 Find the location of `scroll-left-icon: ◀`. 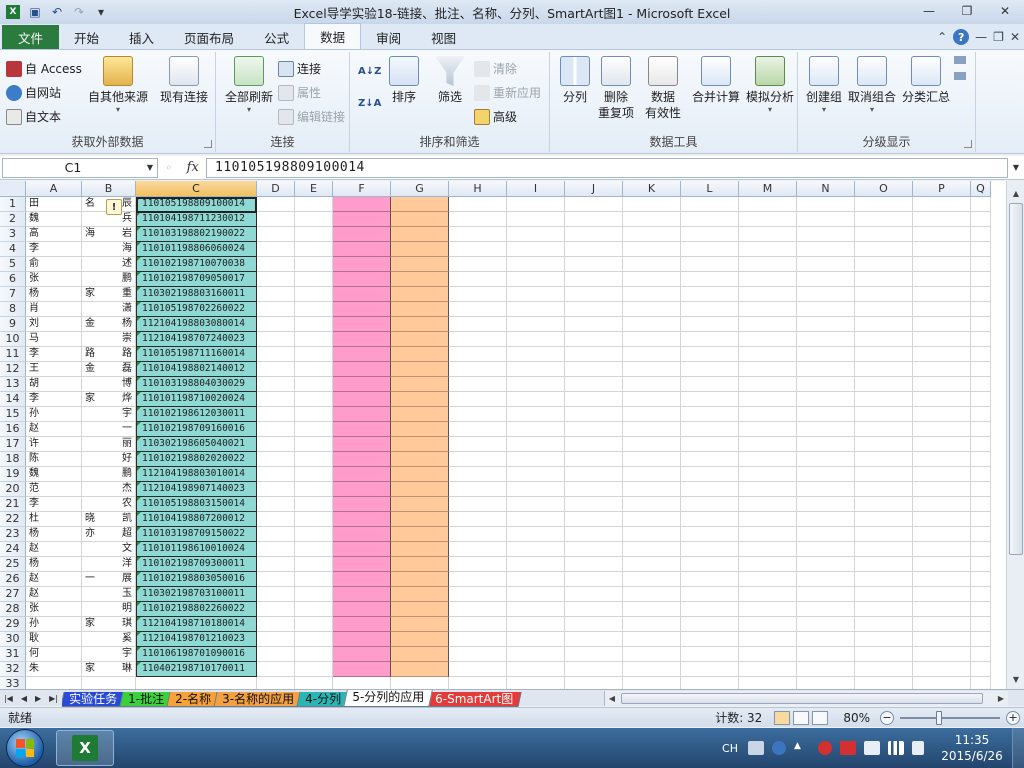

scroll-left-icon: ◀ is located at coordinates (612, 698).